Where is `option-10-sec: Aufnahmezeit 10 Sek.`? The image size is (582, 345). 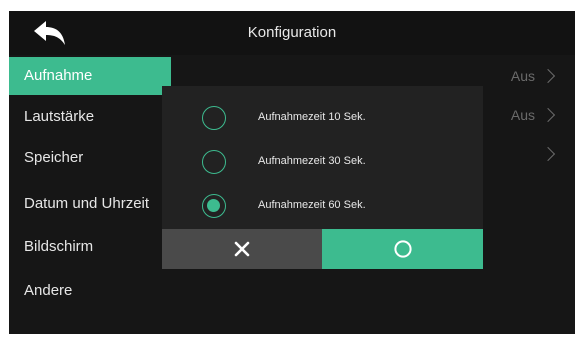
option-10-sec: Aufnahmezeit 10 Sek. is located at coordinates (322, 119).